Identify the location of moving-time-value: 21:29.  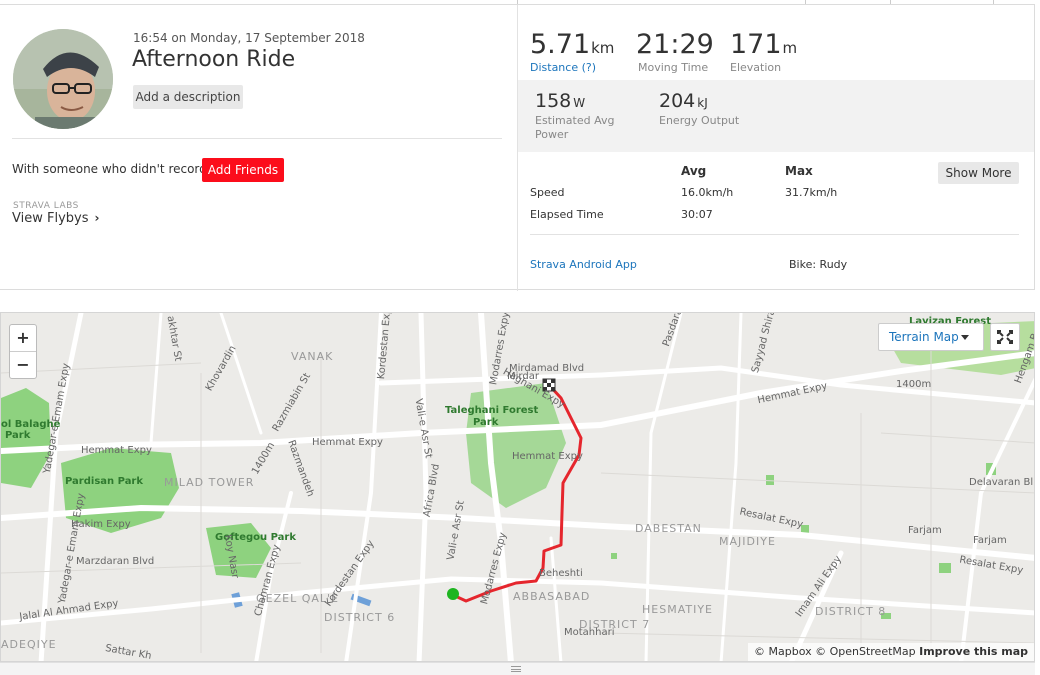
(675, 44).